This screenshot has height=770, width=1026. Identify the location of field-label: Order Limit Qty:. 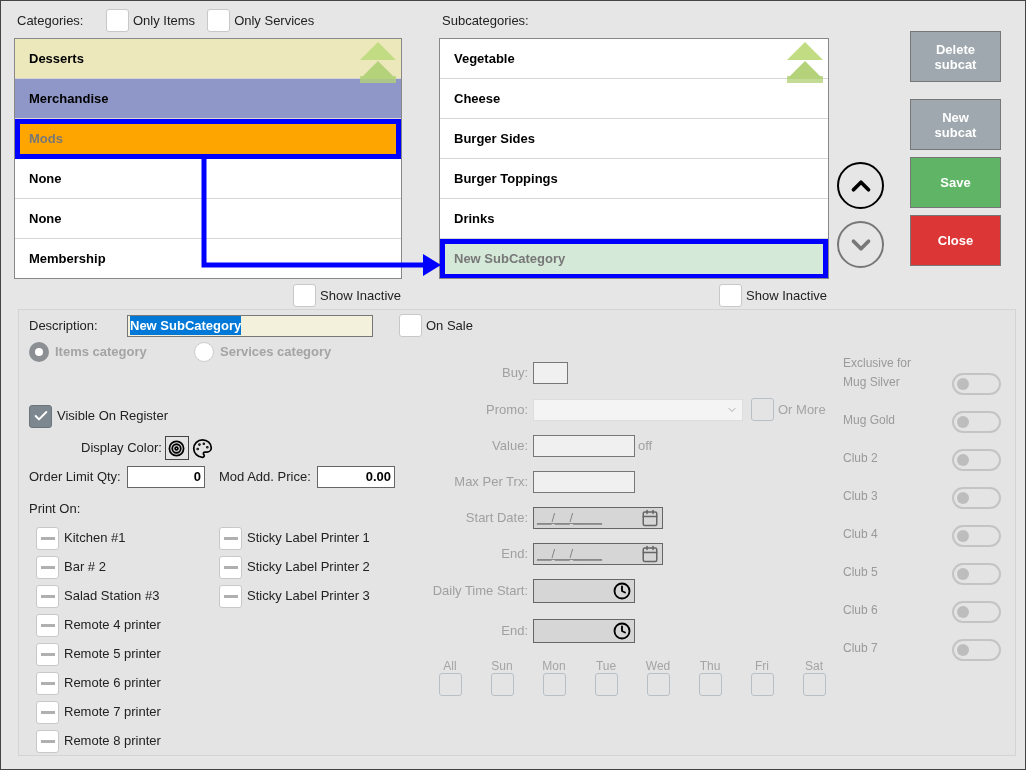
(75, 476).